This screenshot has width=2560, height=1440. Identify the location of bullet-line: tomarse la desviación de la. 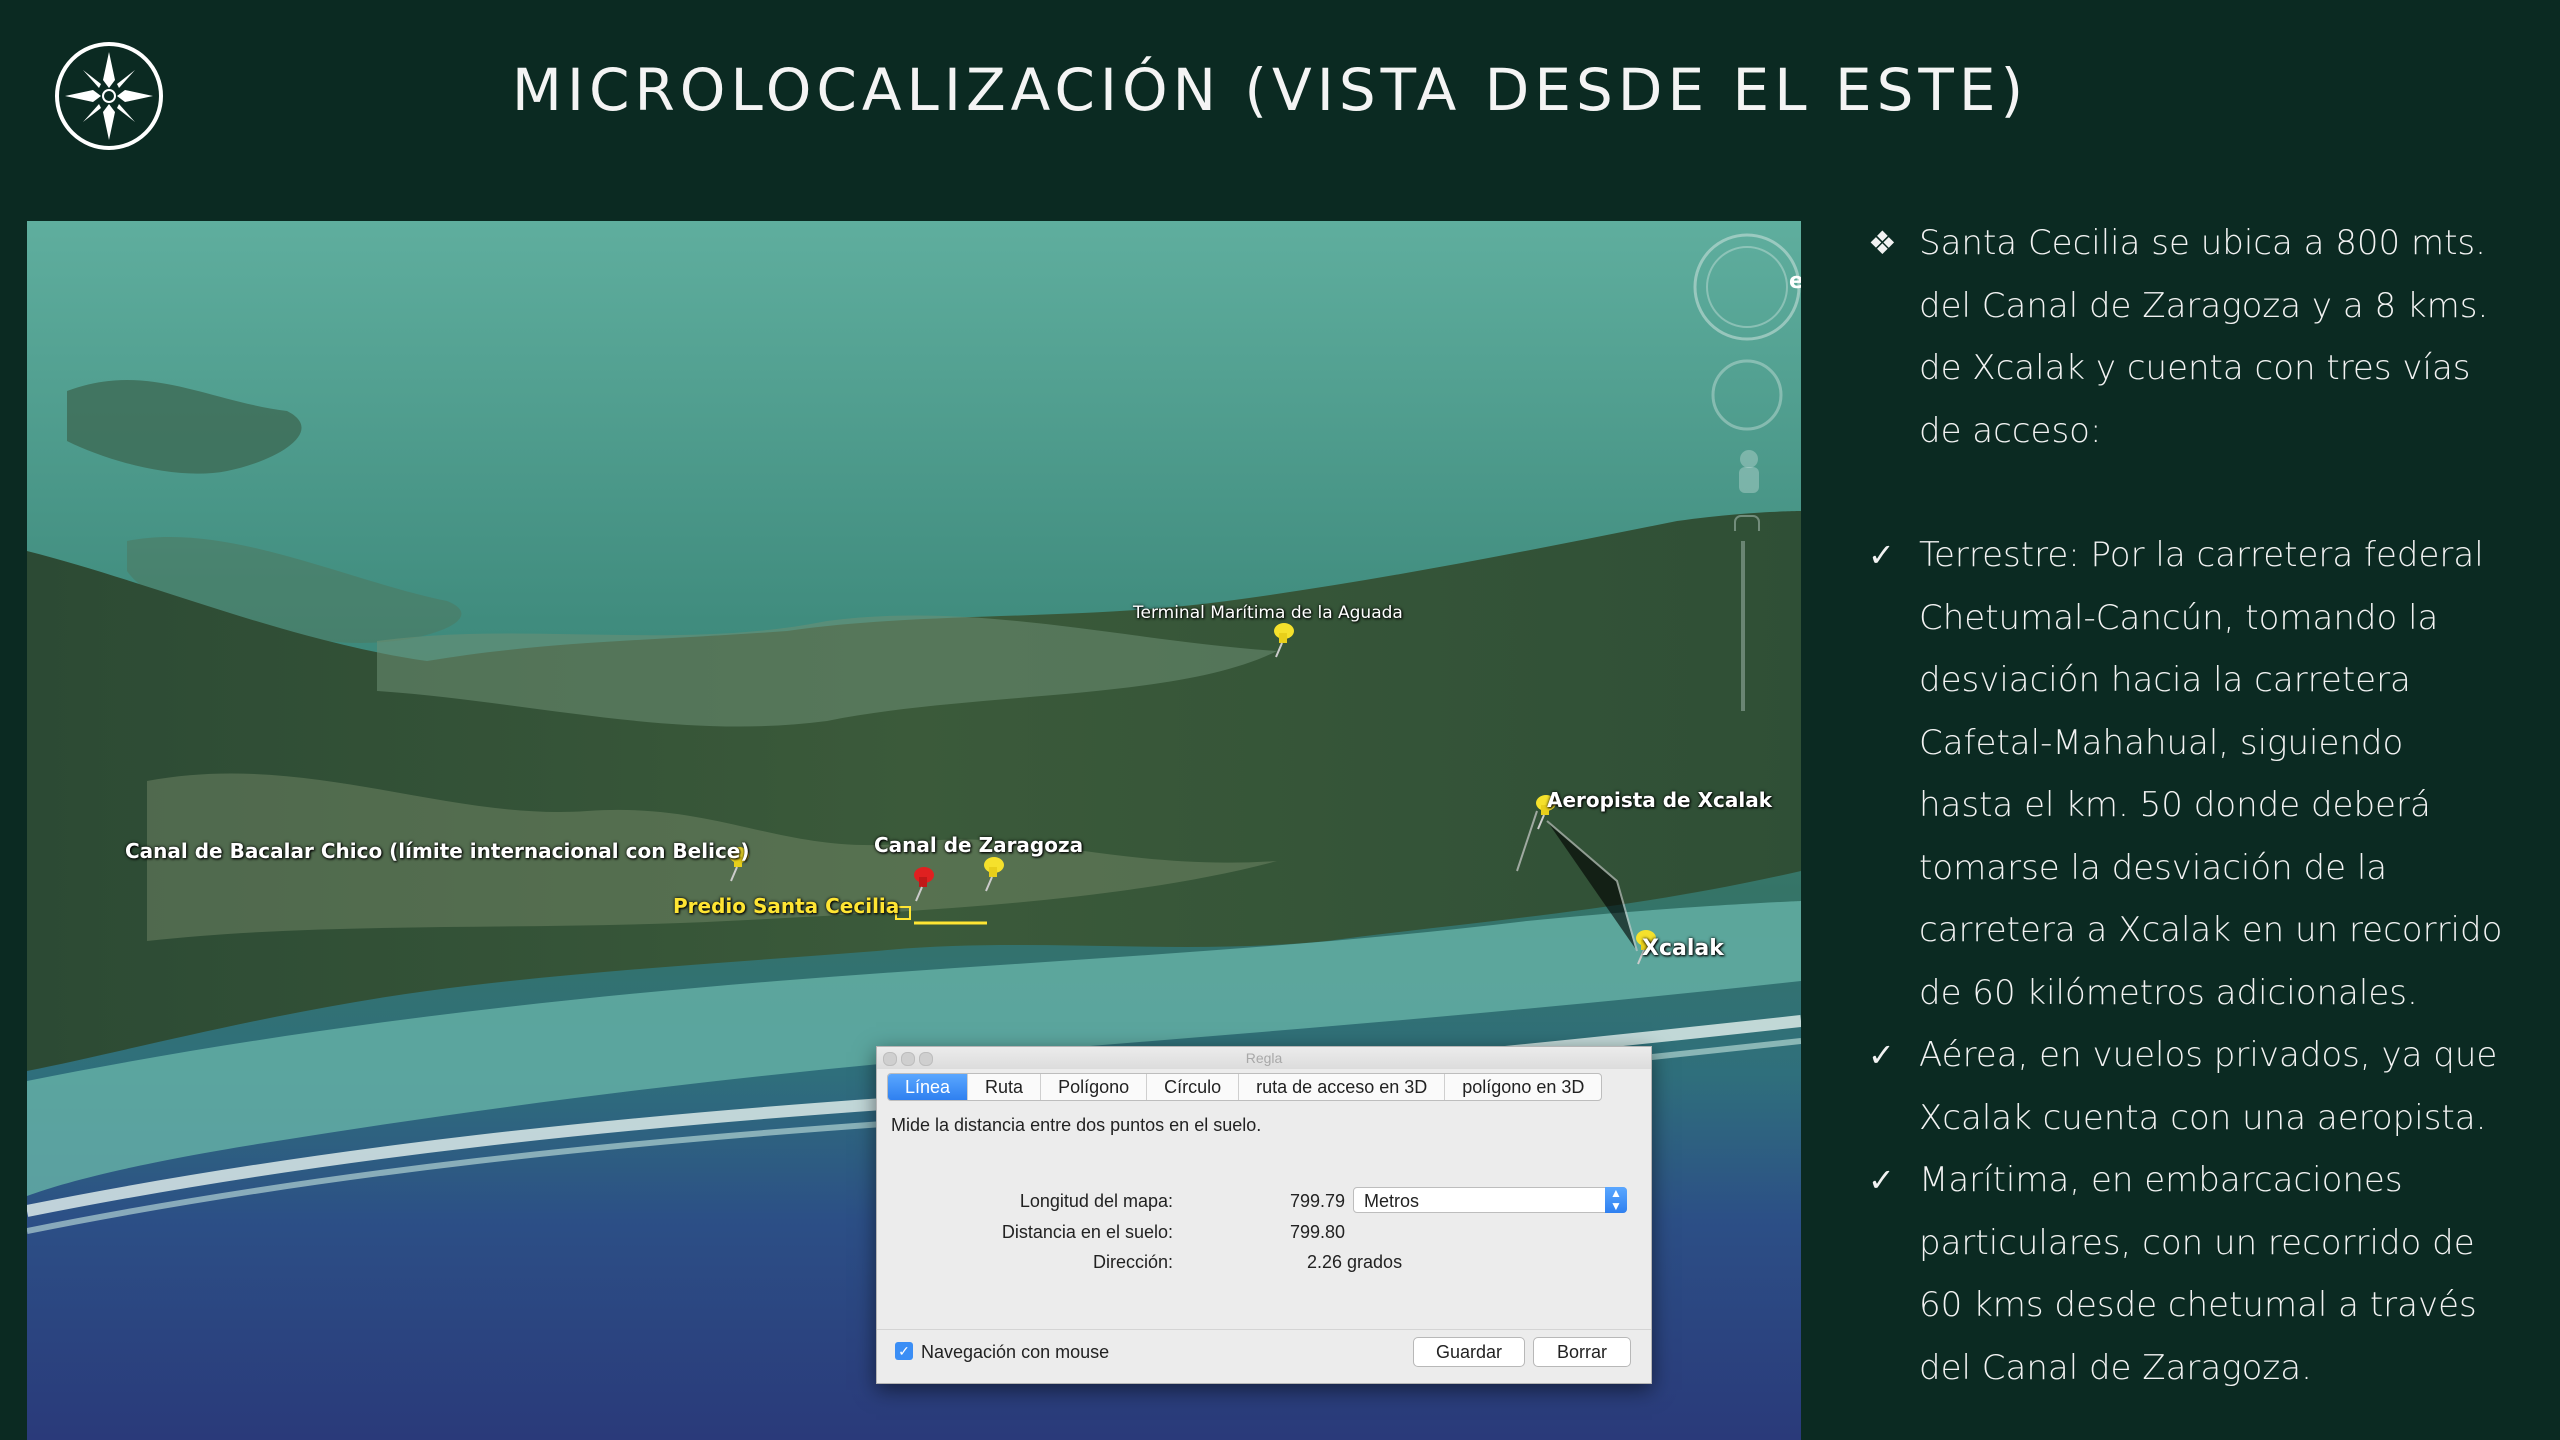
(2153, 867).